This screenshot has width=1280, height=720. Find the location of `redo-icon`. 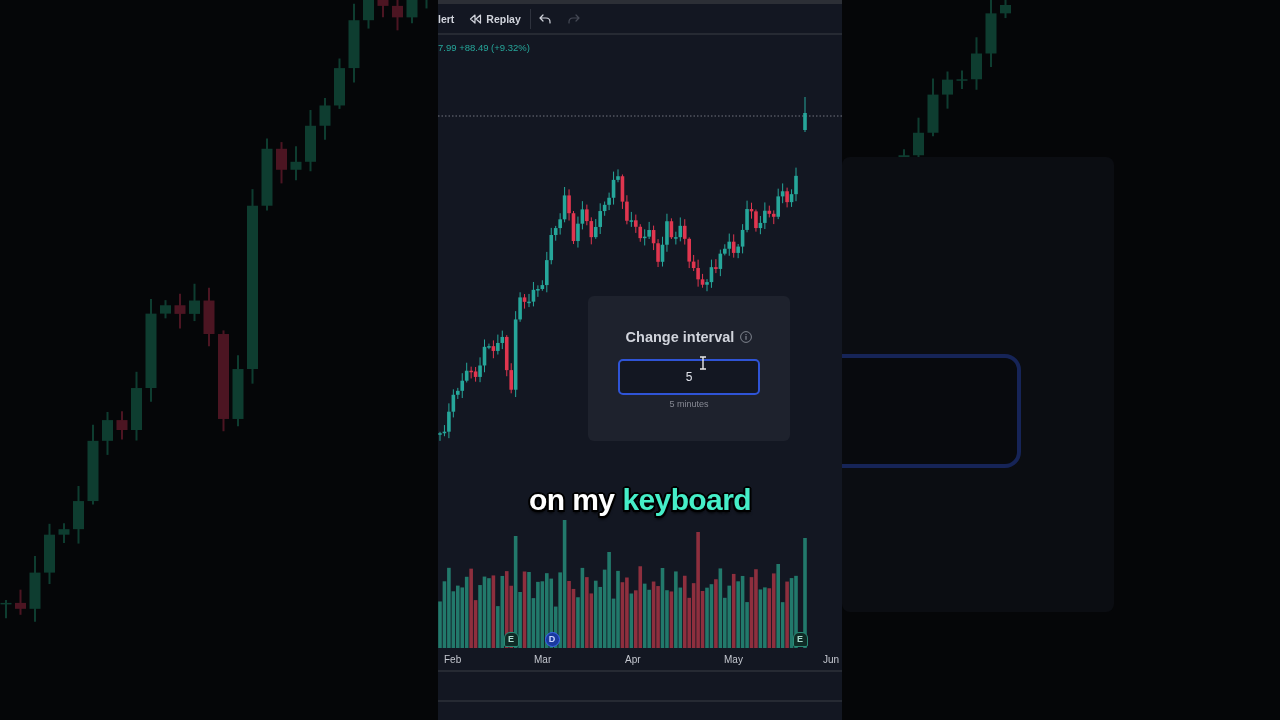

redo-icon is located at coordinates (573, 18).